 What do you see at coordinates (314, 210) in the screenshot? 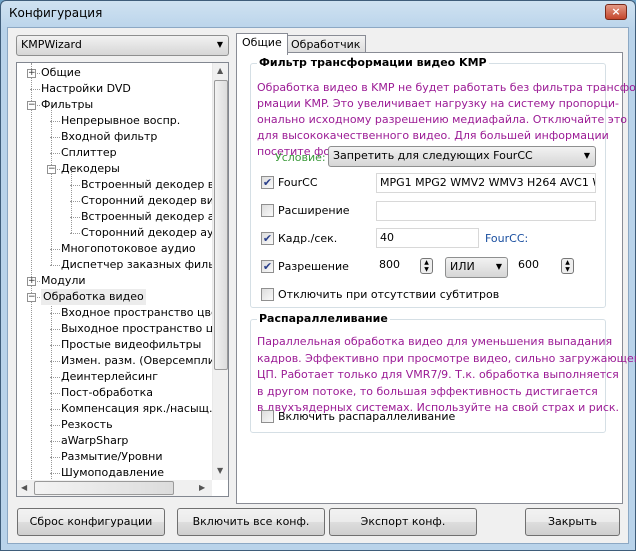
I see `extension-label: Расширение` at bounding box center [314, 210].